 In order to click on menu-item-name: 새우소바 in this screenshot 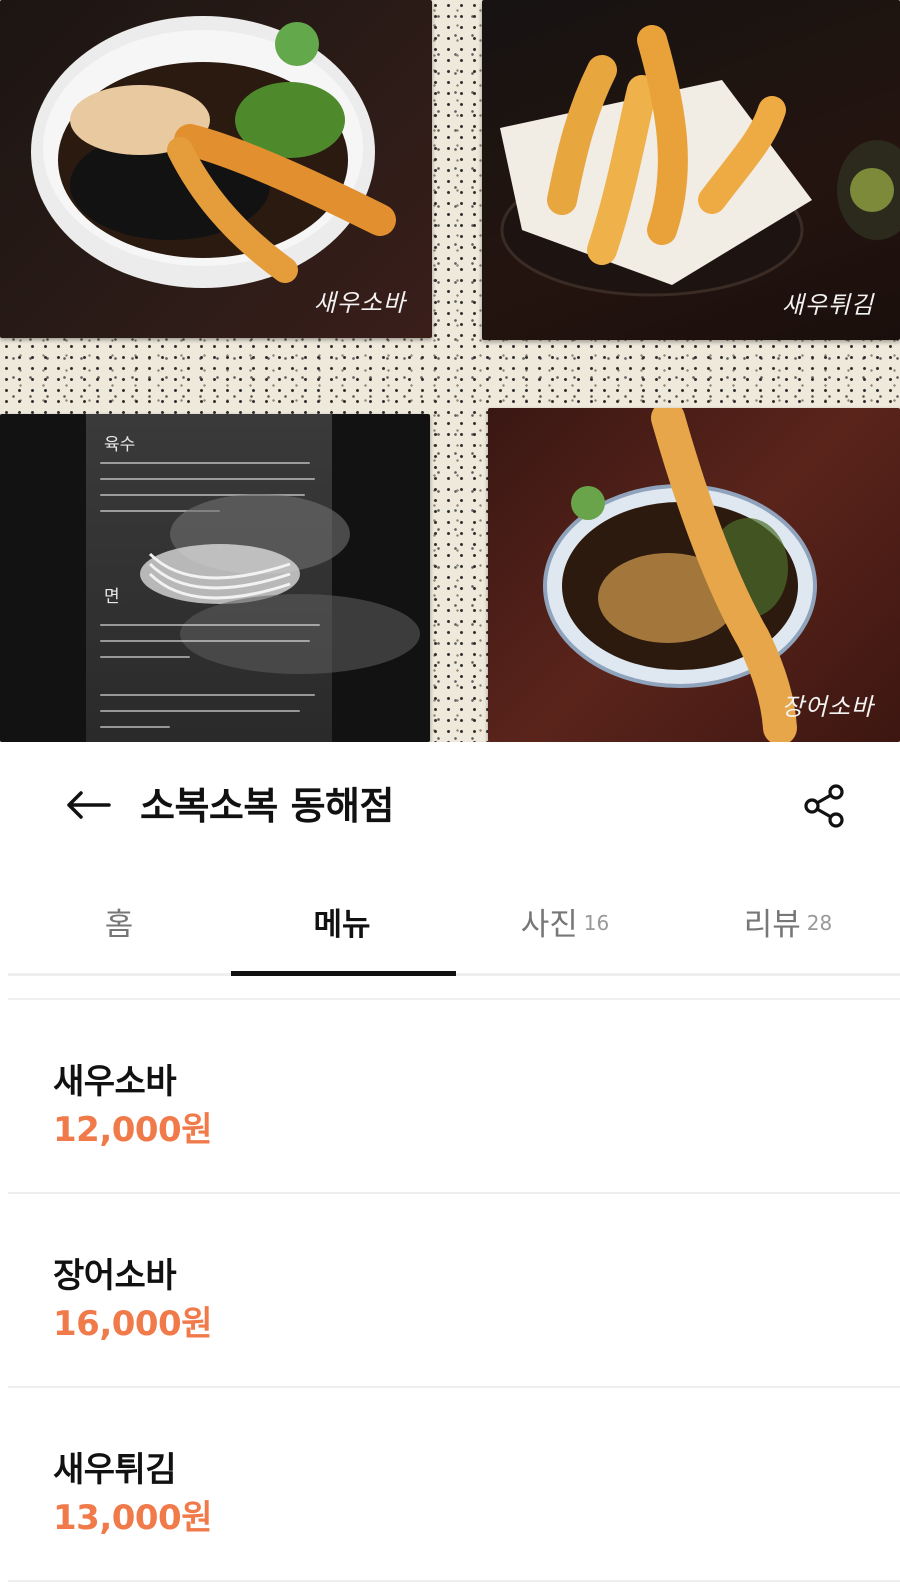, I will do `click(115, 1082)`.